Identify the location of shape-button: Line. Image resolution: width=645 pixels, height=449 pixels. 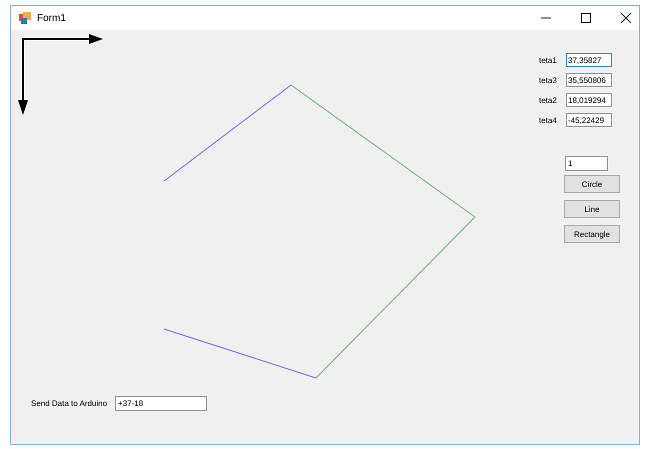
(592, 209).